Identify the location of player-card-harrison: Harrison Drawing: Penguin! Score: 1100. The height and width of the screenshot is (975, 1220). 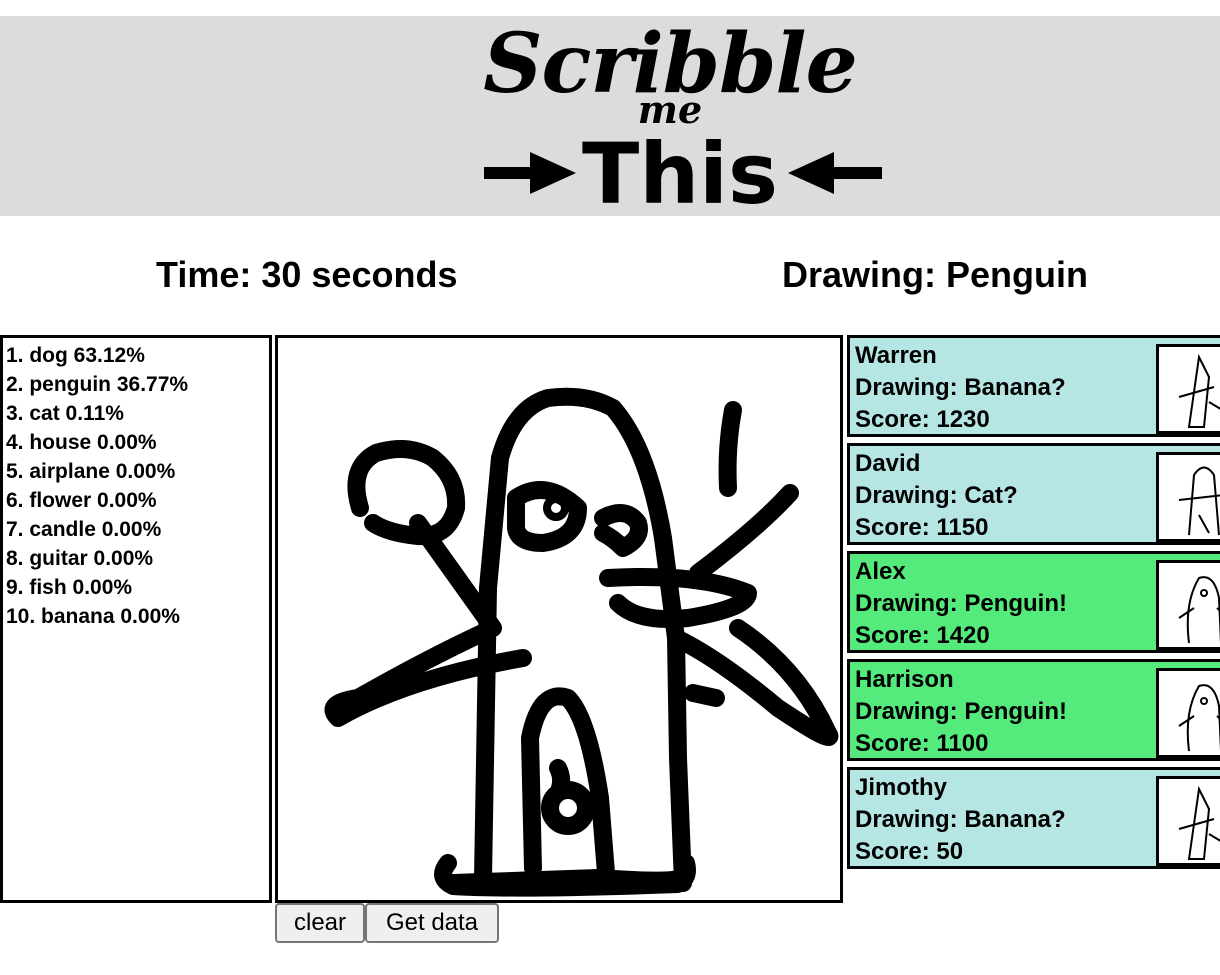
(1033, 710).